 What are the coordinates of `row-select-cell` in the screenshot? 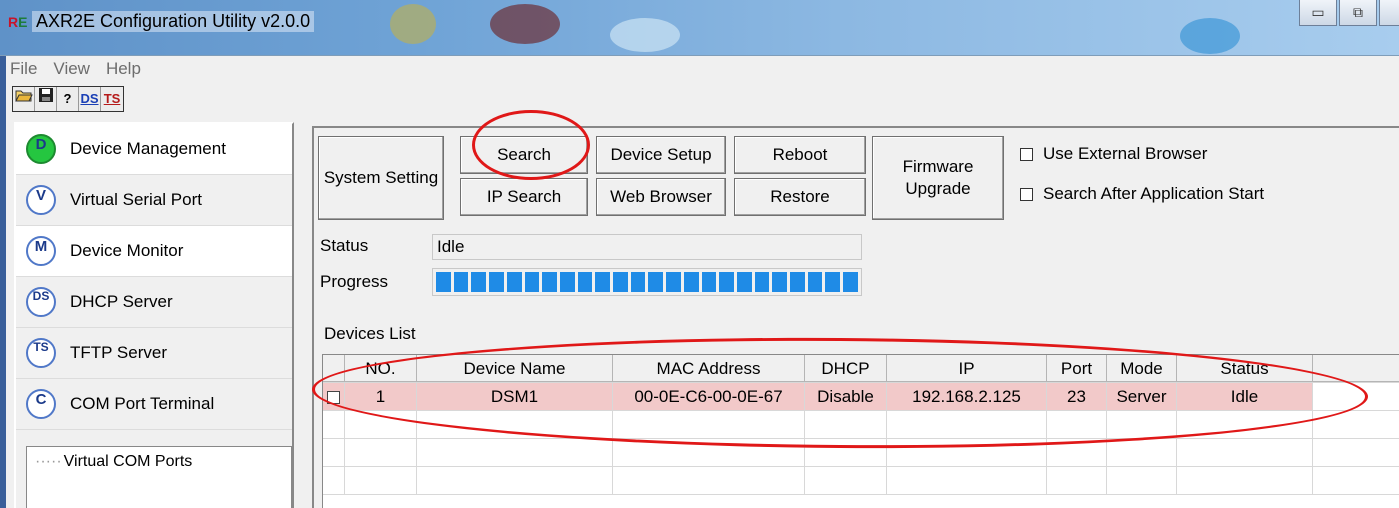 It's located at (334, 396).